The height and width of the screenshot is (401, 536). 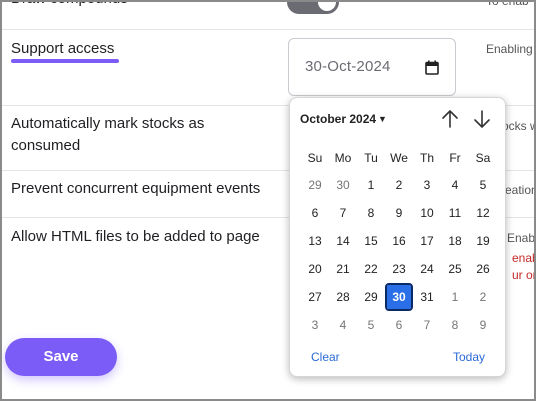 I want to click on setting-label: Automatically mark stocks as, so click(x=108, y=123).